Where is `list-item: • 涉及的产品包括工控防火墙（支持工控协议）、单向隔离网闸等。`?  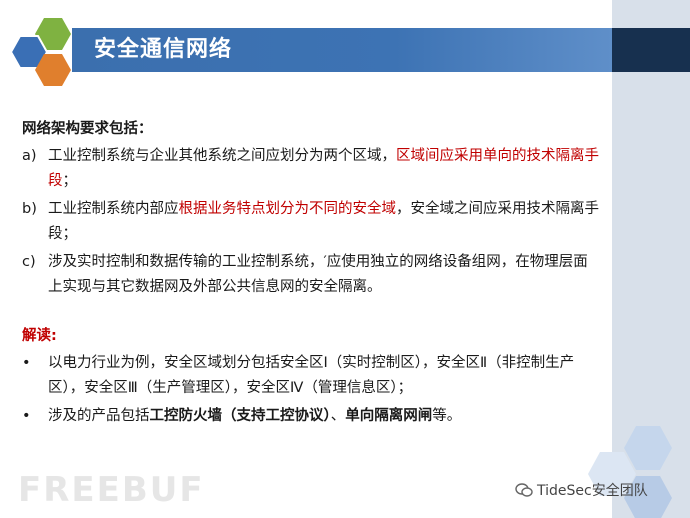
list-item: • 涉及的产品包括工控防火墙（支持工控协议）、单向隔离网闸等。 is located at coordinates (312, 416).